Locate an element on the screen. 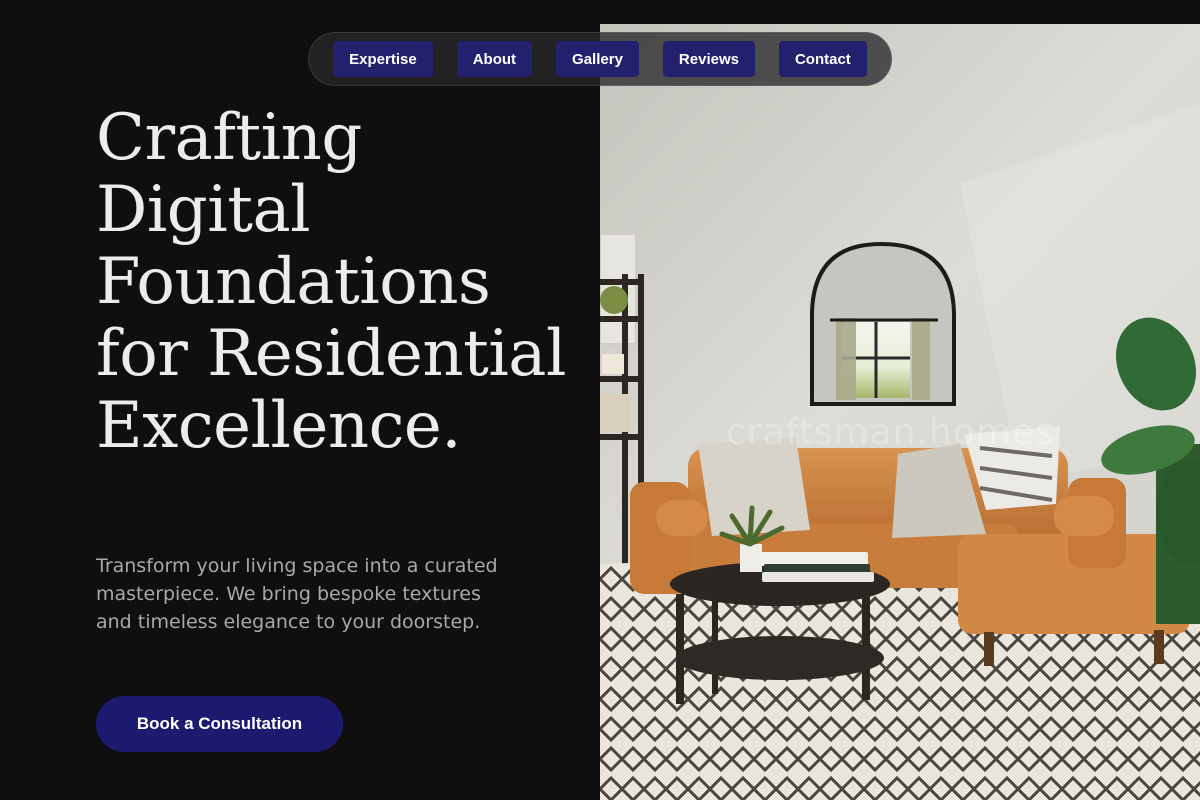 The width and height of the screenshot is (1200, 800). nav-gallery-button: Gallery is located at coordinates (597, 59).